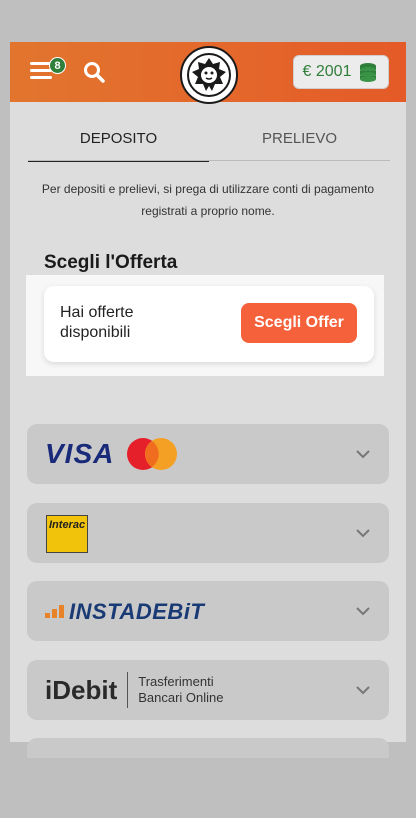 The width and height of the screenshot is (416, 818). I want to click on offer-available-text: Hai offerte disponibili, so click(97, 322).